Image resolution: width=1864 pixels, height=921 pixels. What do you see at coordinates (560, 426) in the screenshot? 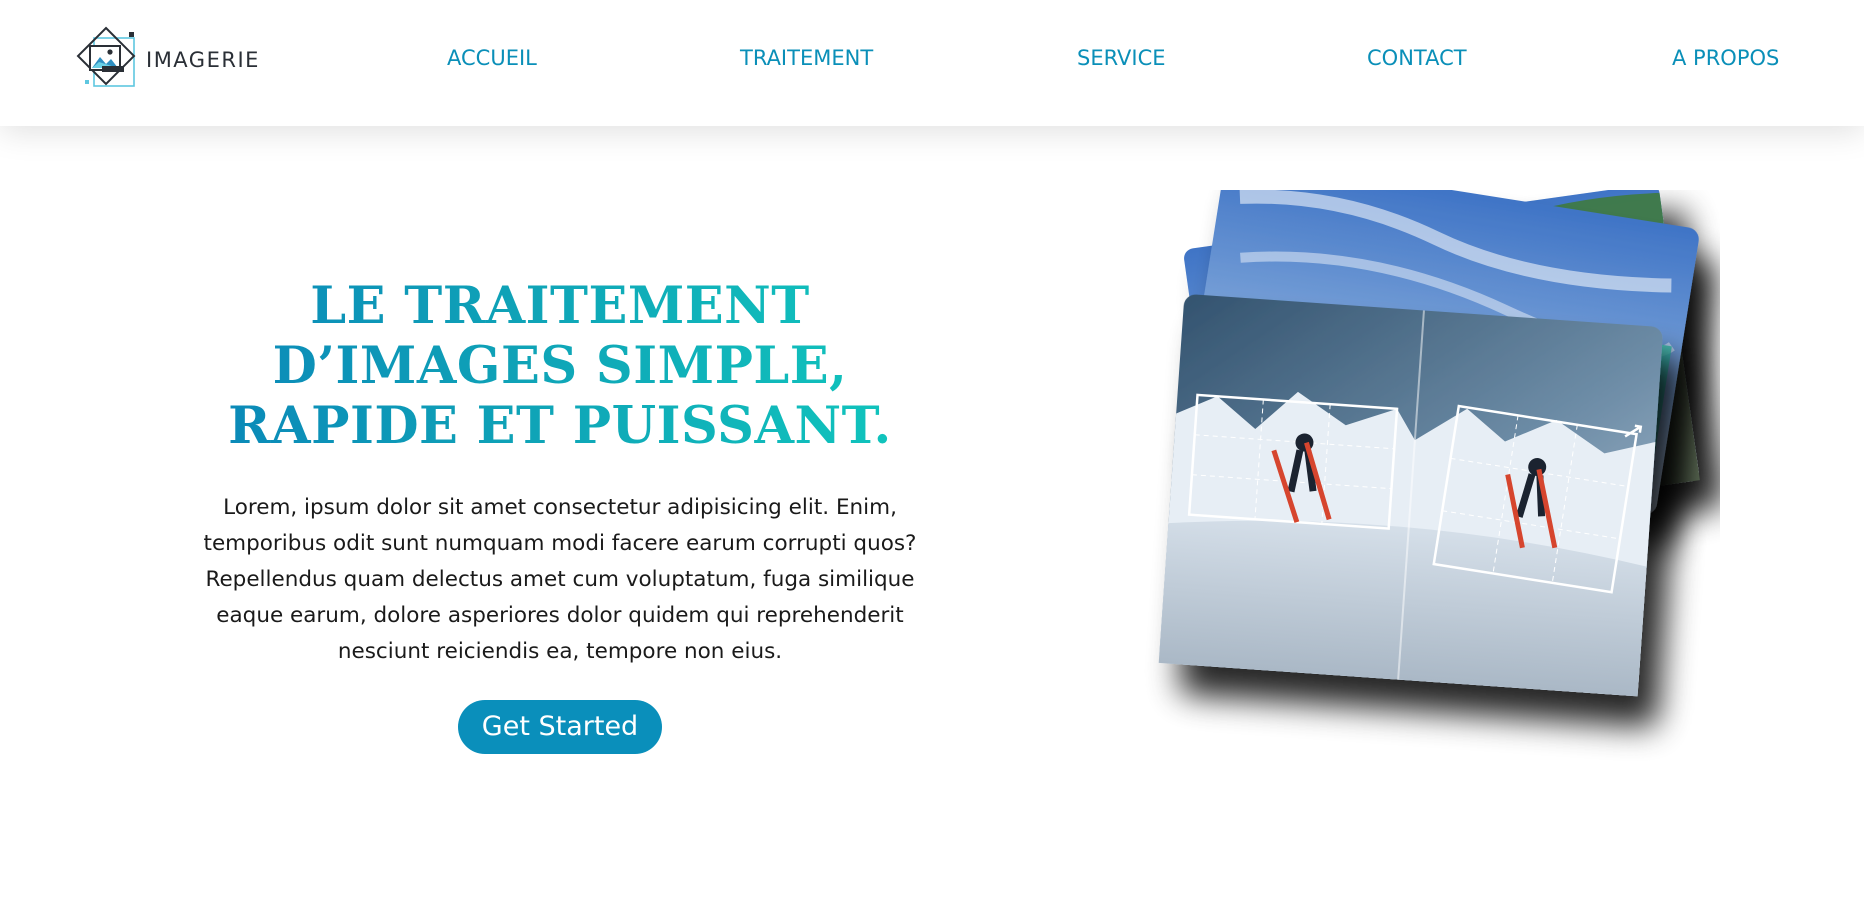
I see `hero-title-line-3: RAPIDE ET PUISSANT.` at bounding box center [560, 426].